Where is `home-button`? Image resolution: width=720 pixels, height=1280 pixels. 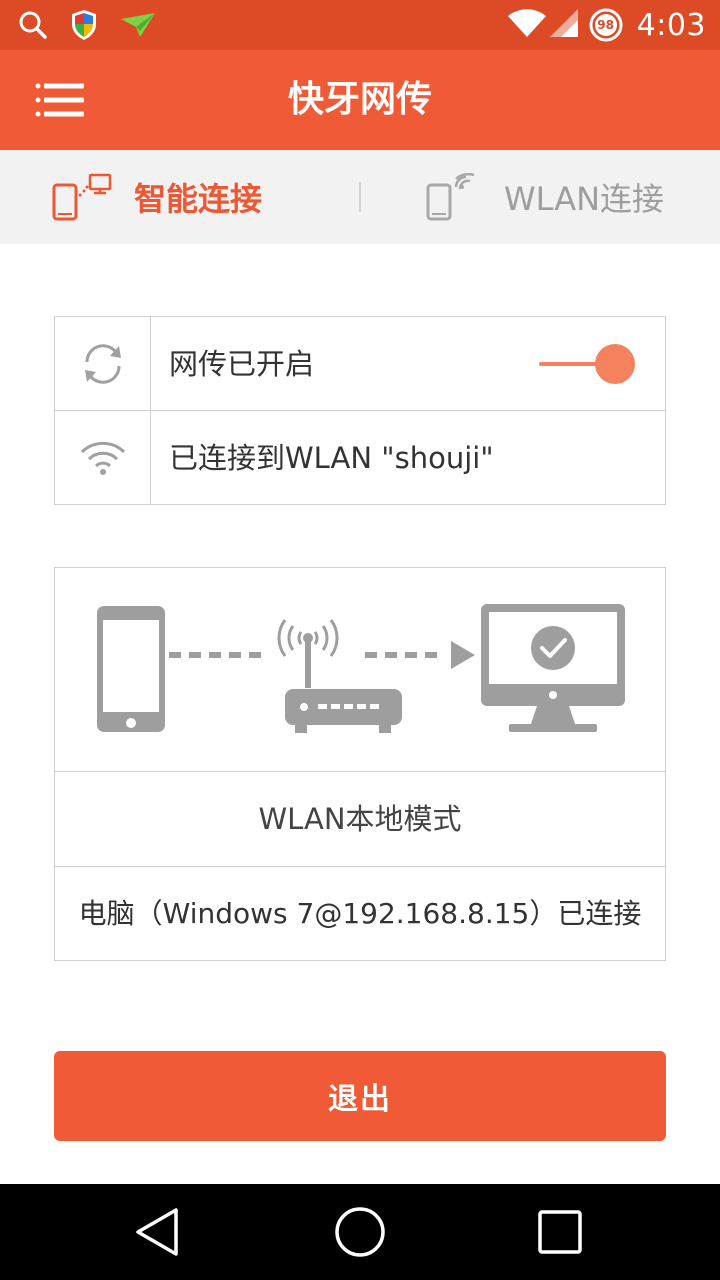
home-button is located at coordinates (360, 1232).